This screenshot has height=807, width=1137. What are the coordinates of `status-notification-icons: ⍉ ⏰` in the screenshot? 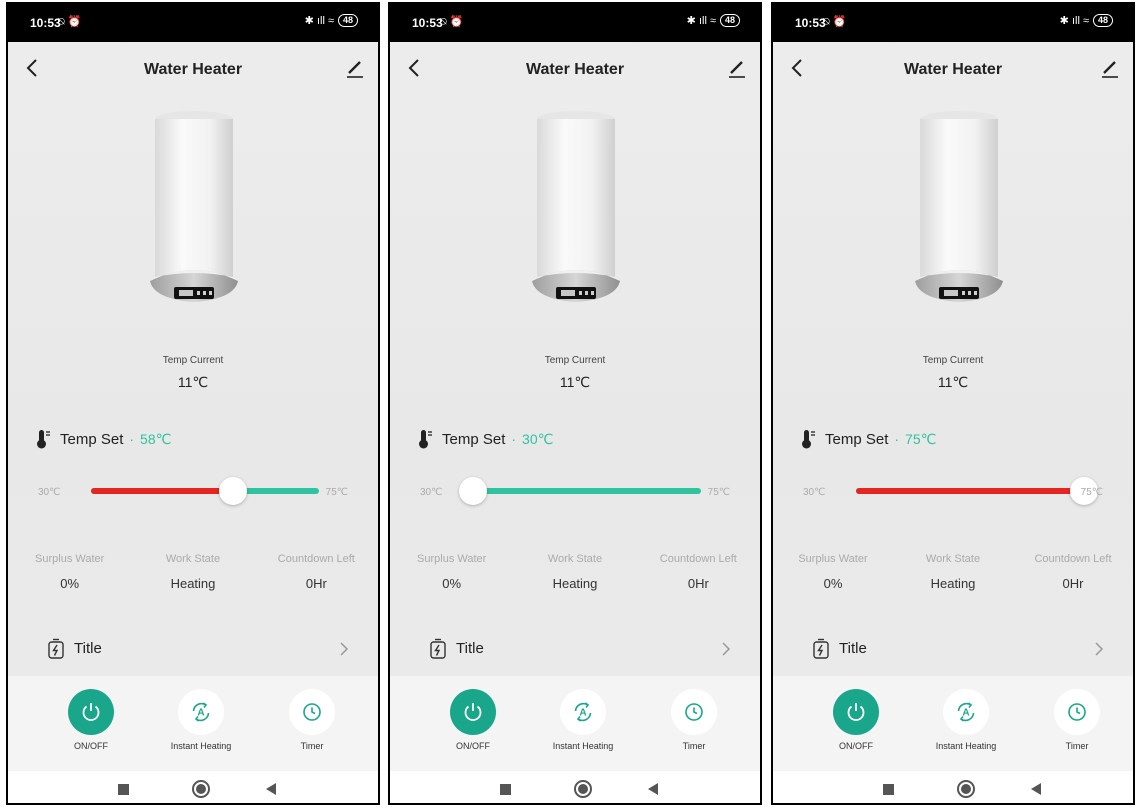 It's located at (70, 22).